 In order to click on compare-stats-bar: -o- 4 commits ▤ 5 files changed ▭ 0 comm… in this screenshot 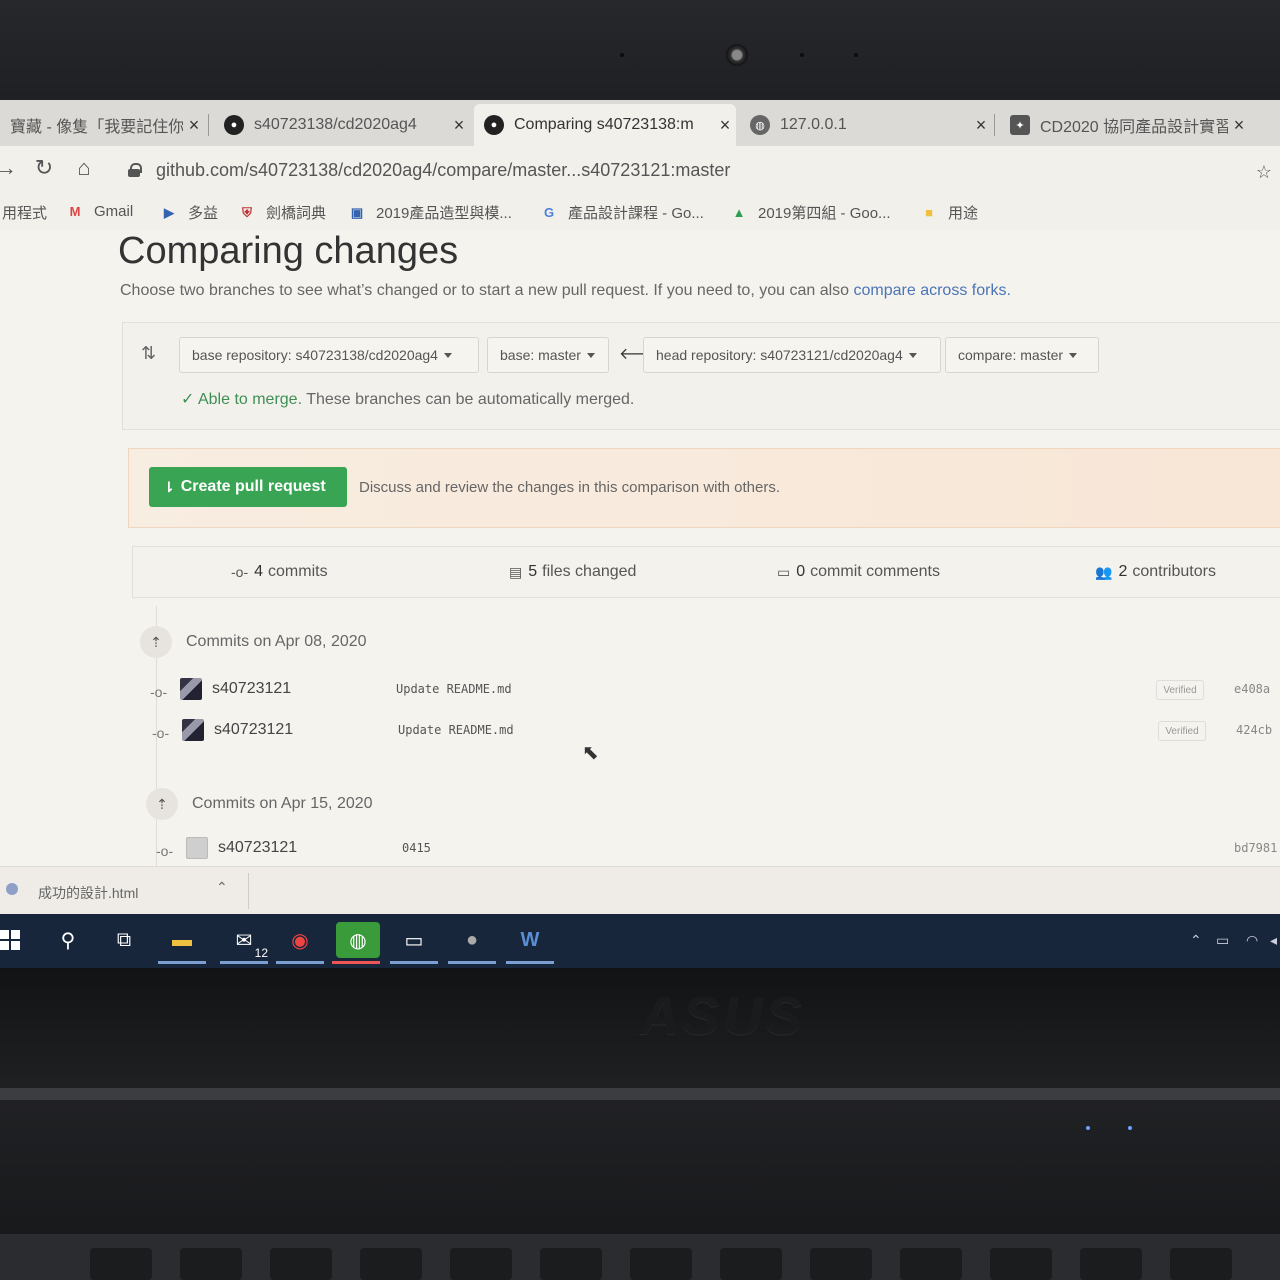, I will do `click(706, 572)`.